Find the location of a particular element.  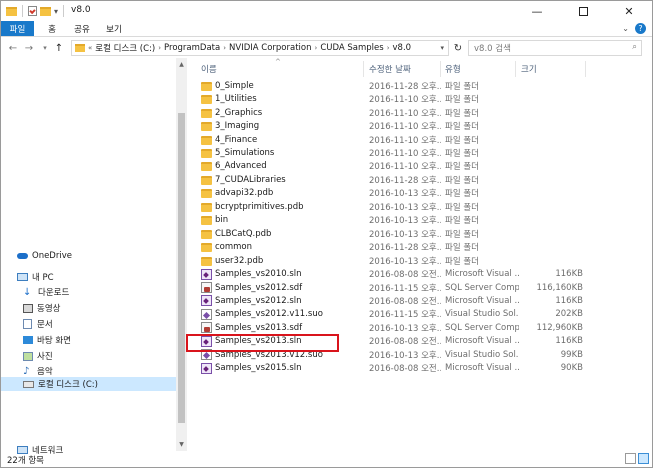

forward-button: → is located at coordinates (29, 48).